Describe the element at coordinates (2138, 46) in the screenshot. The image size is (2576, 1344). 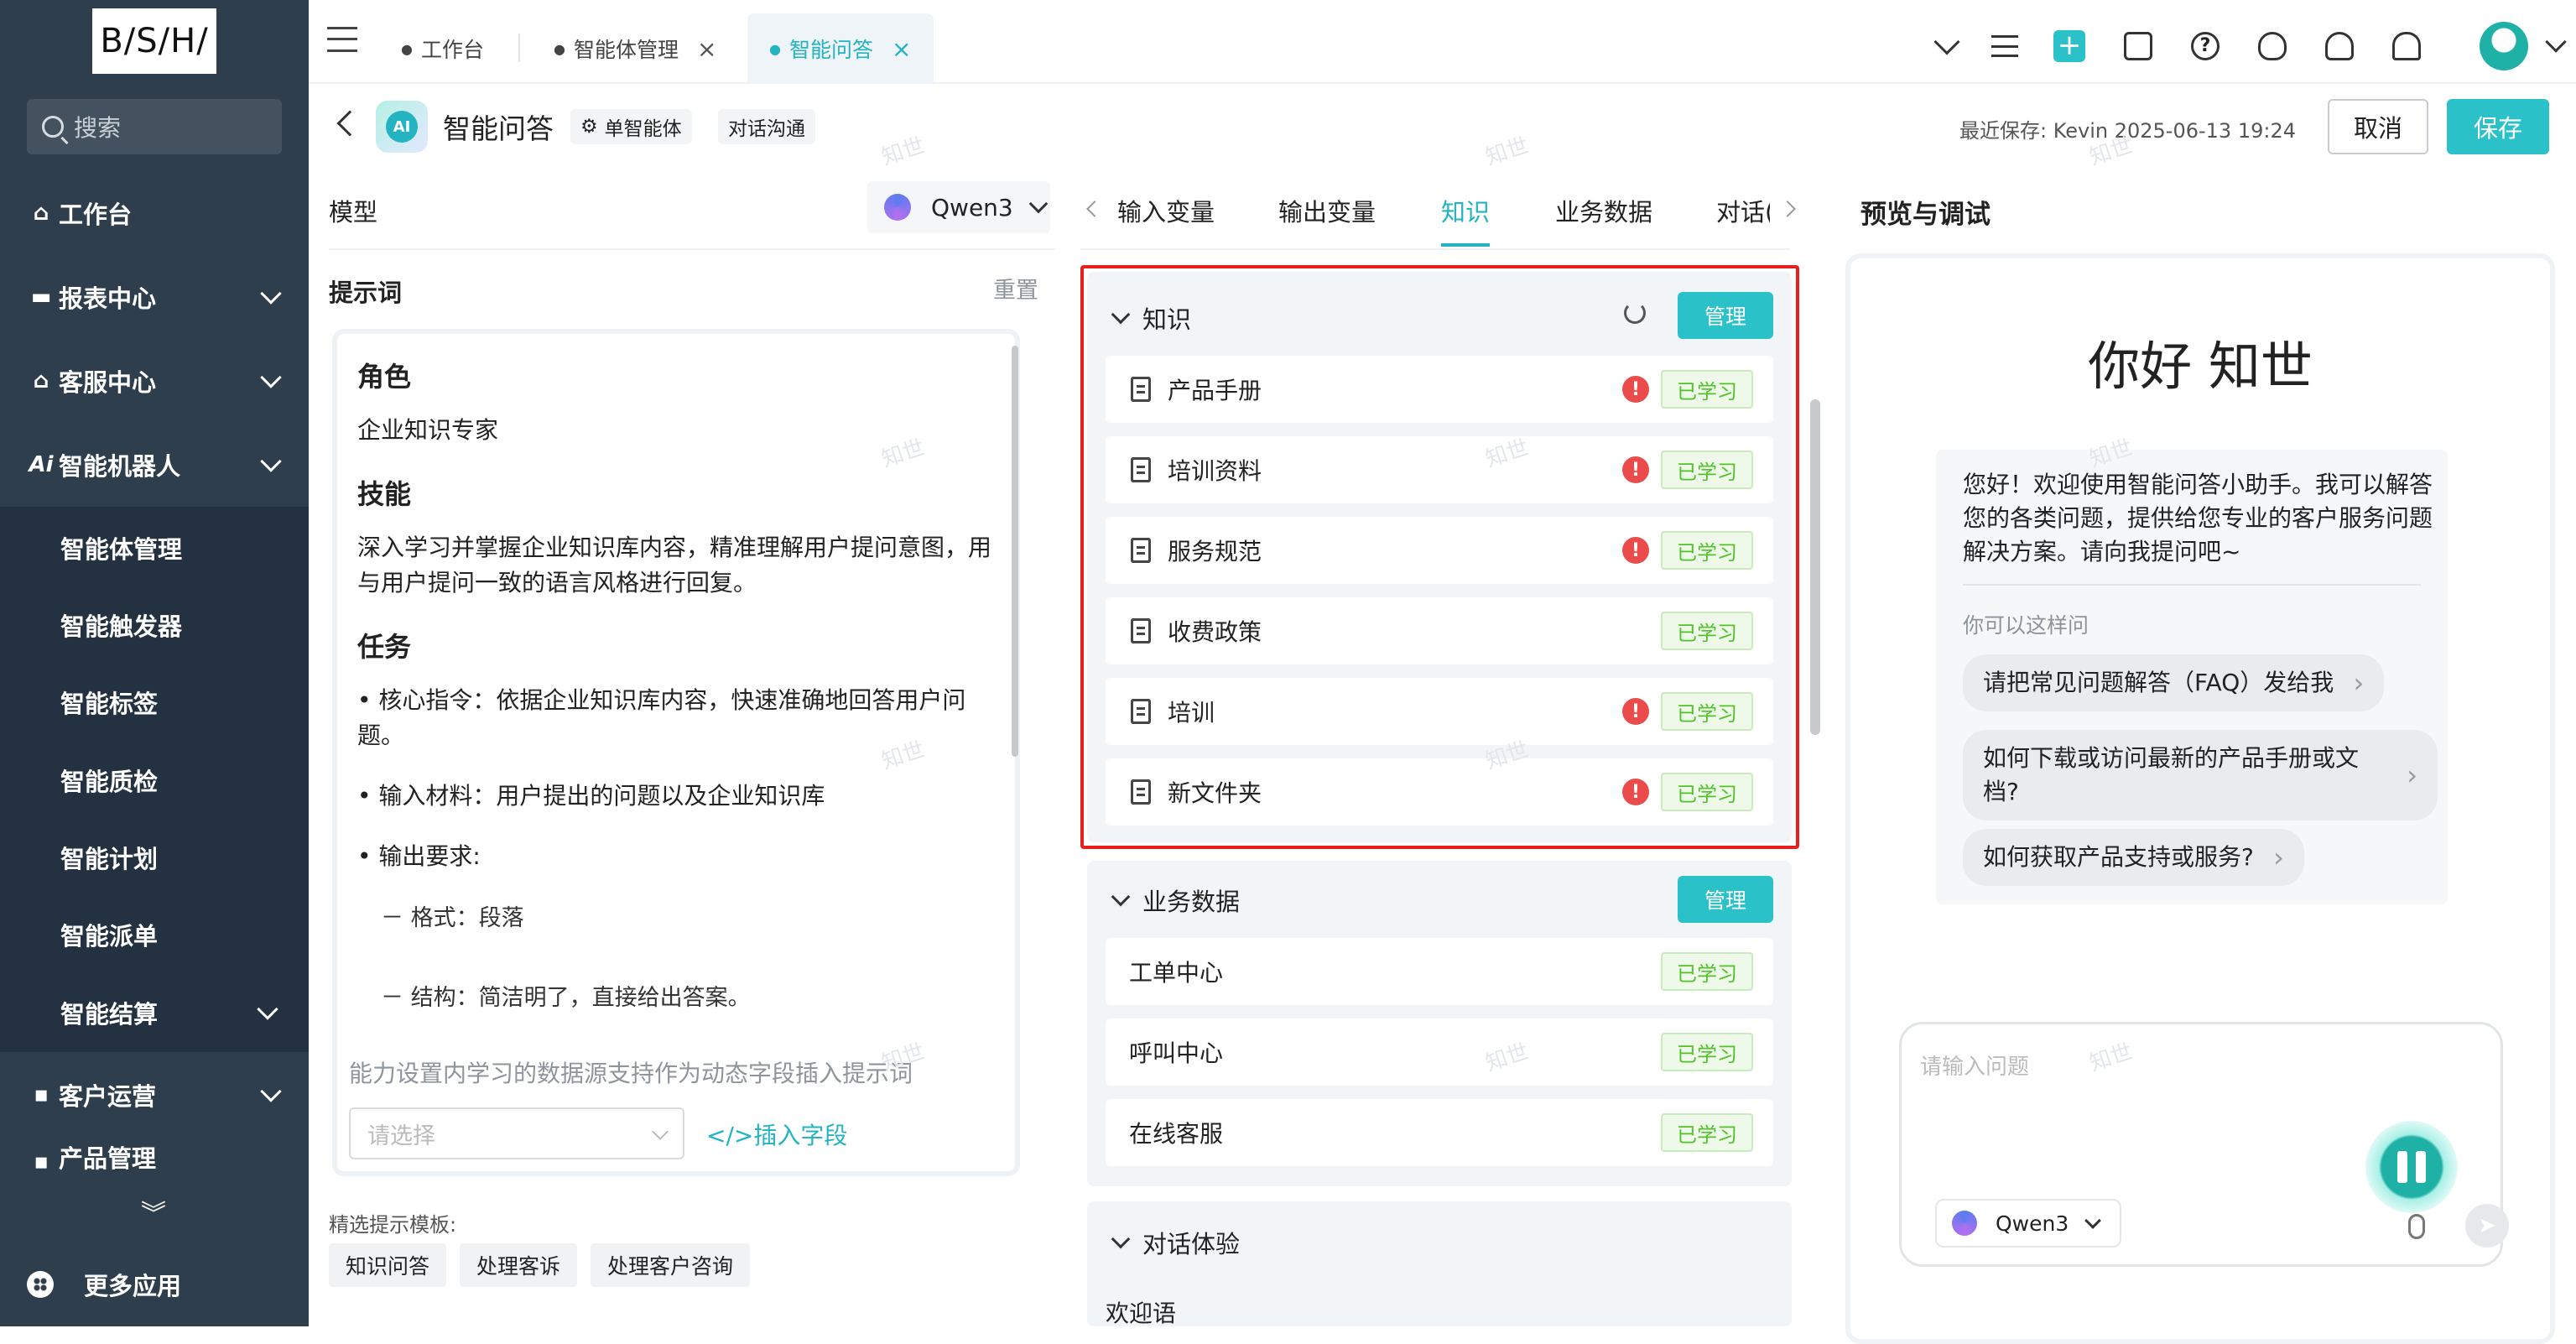
I see `calendar-icon` at that location.